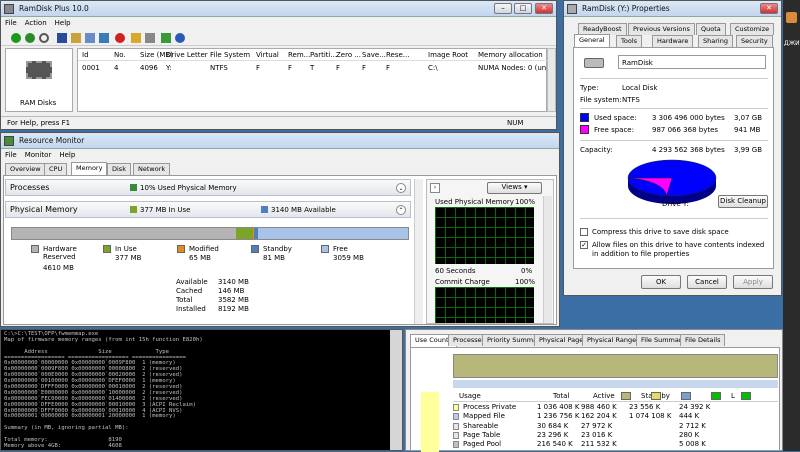 Image resolution: width=800 pixels, height=452 pixels. Describe the element at coordinates (661, 29) in the screenshot. I see `tab-previous-versions: Previous Versions` at that location.